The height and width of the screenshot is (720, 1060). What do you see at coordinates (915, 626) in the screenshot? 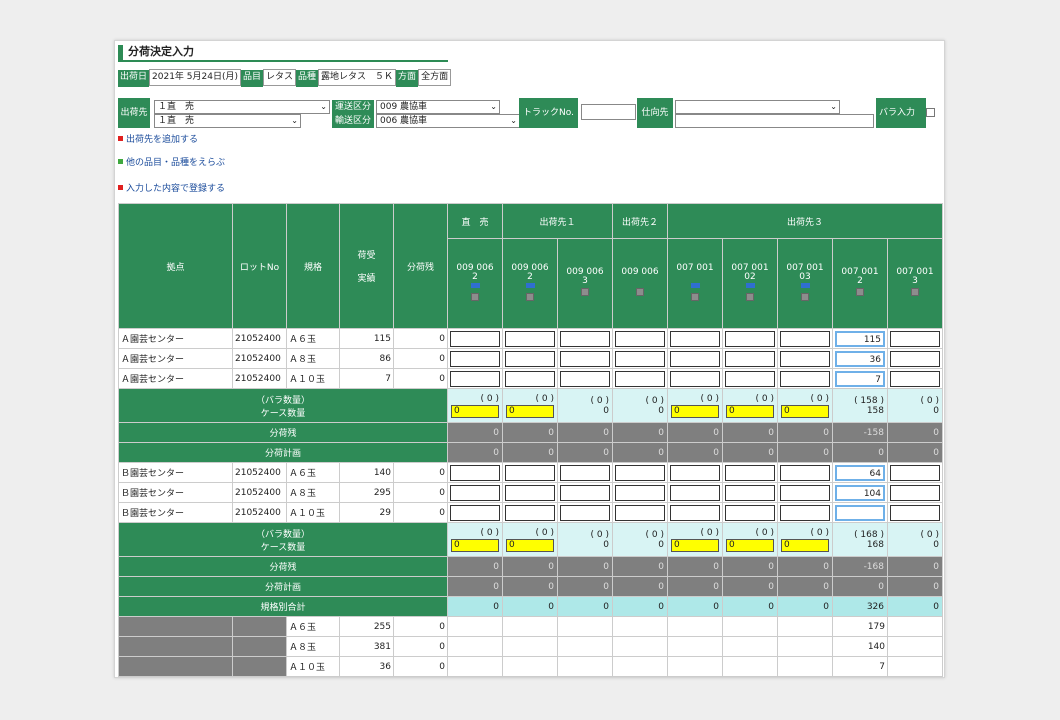
I see `summary-empty` at bounding box center [915, 626].